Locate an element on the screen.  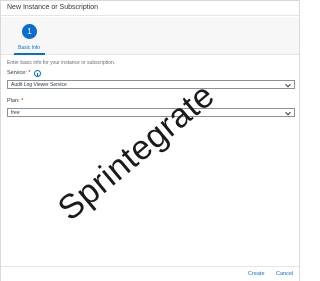
service-label: Service: * is located at coordinates (19, 73).